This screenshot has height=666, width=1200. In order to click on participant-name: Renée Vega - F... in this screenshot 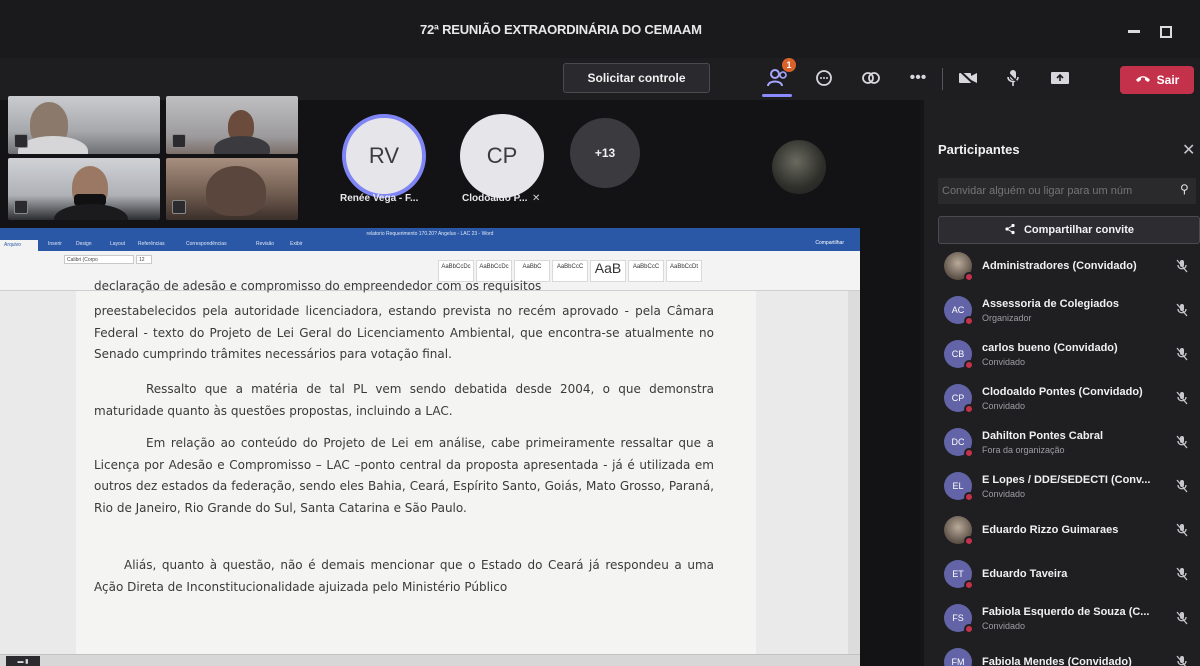, I will do `click(379, 198)`.